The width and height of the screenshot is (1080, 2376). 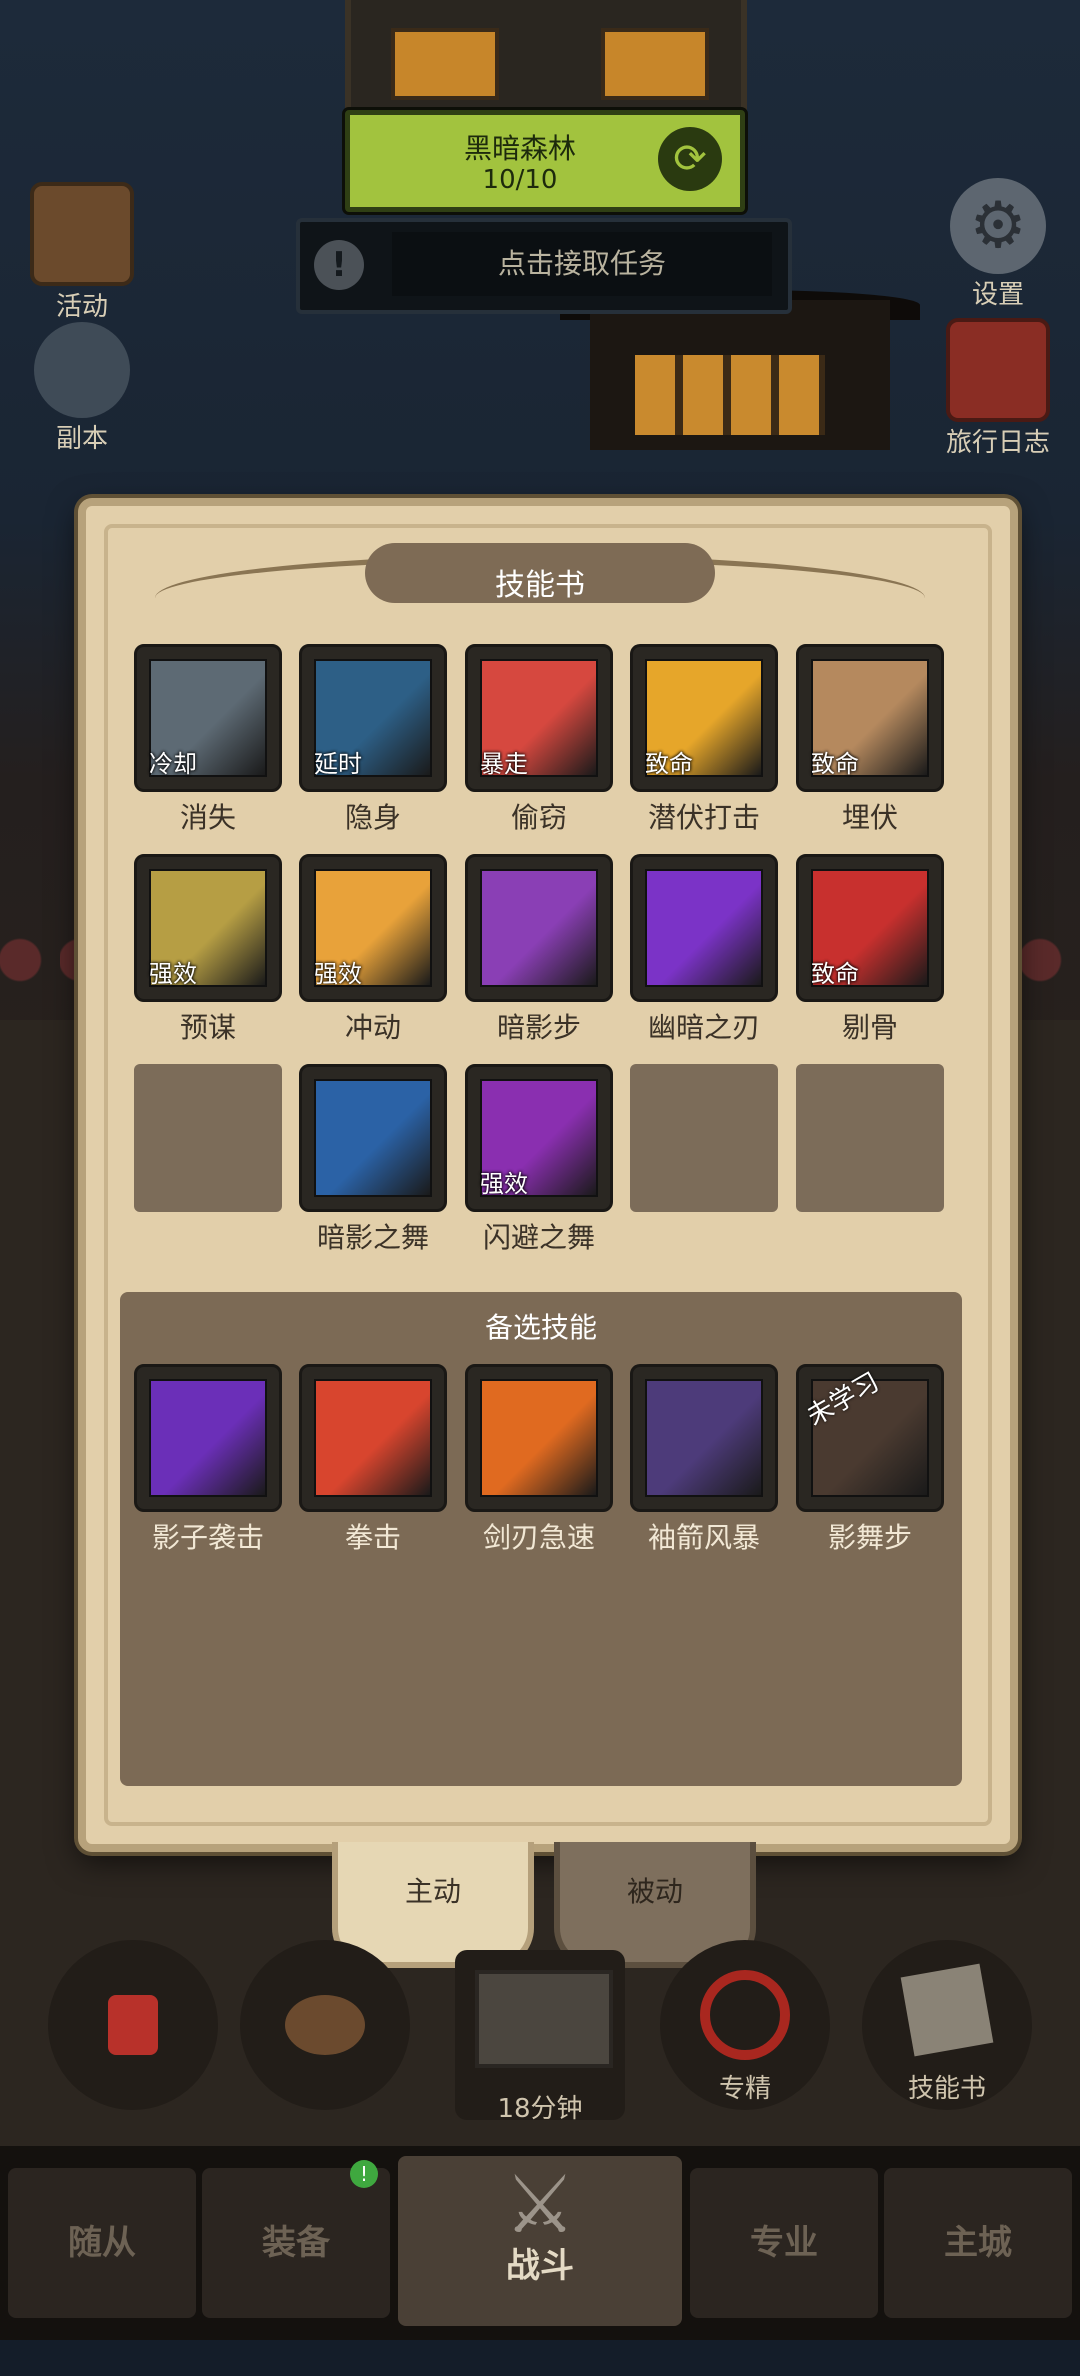 I want to click on skill-name: 隐身, so click(x=372, y=817).